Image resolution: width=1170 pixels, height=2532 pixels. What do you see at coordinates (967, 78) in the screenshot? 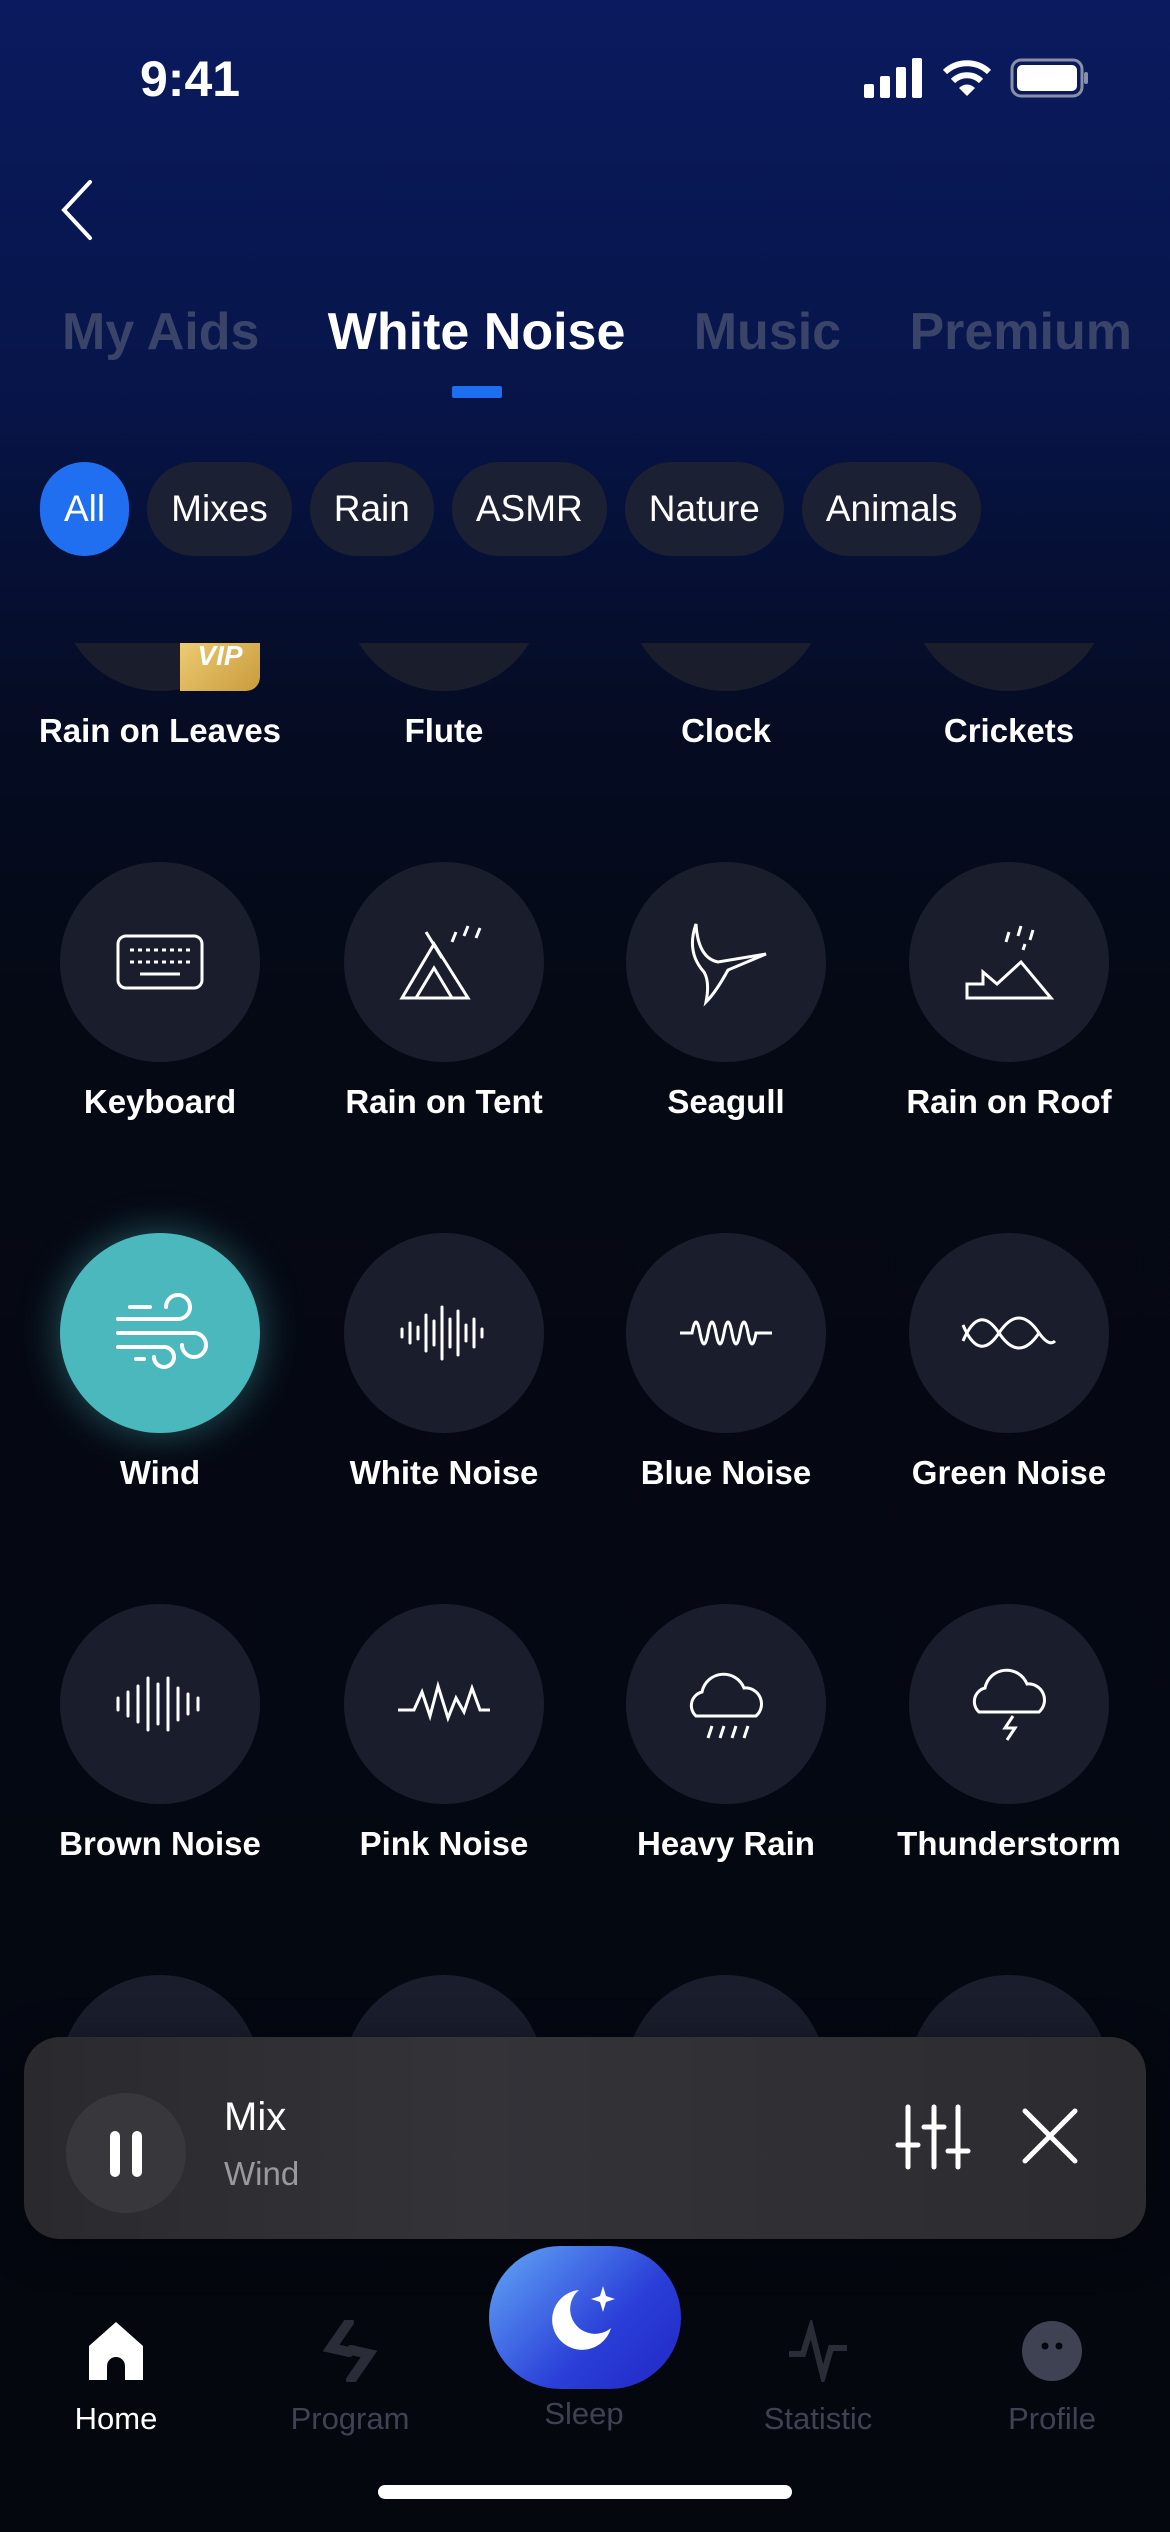
I see `wifi-icon` at bounding box center [967, 78].